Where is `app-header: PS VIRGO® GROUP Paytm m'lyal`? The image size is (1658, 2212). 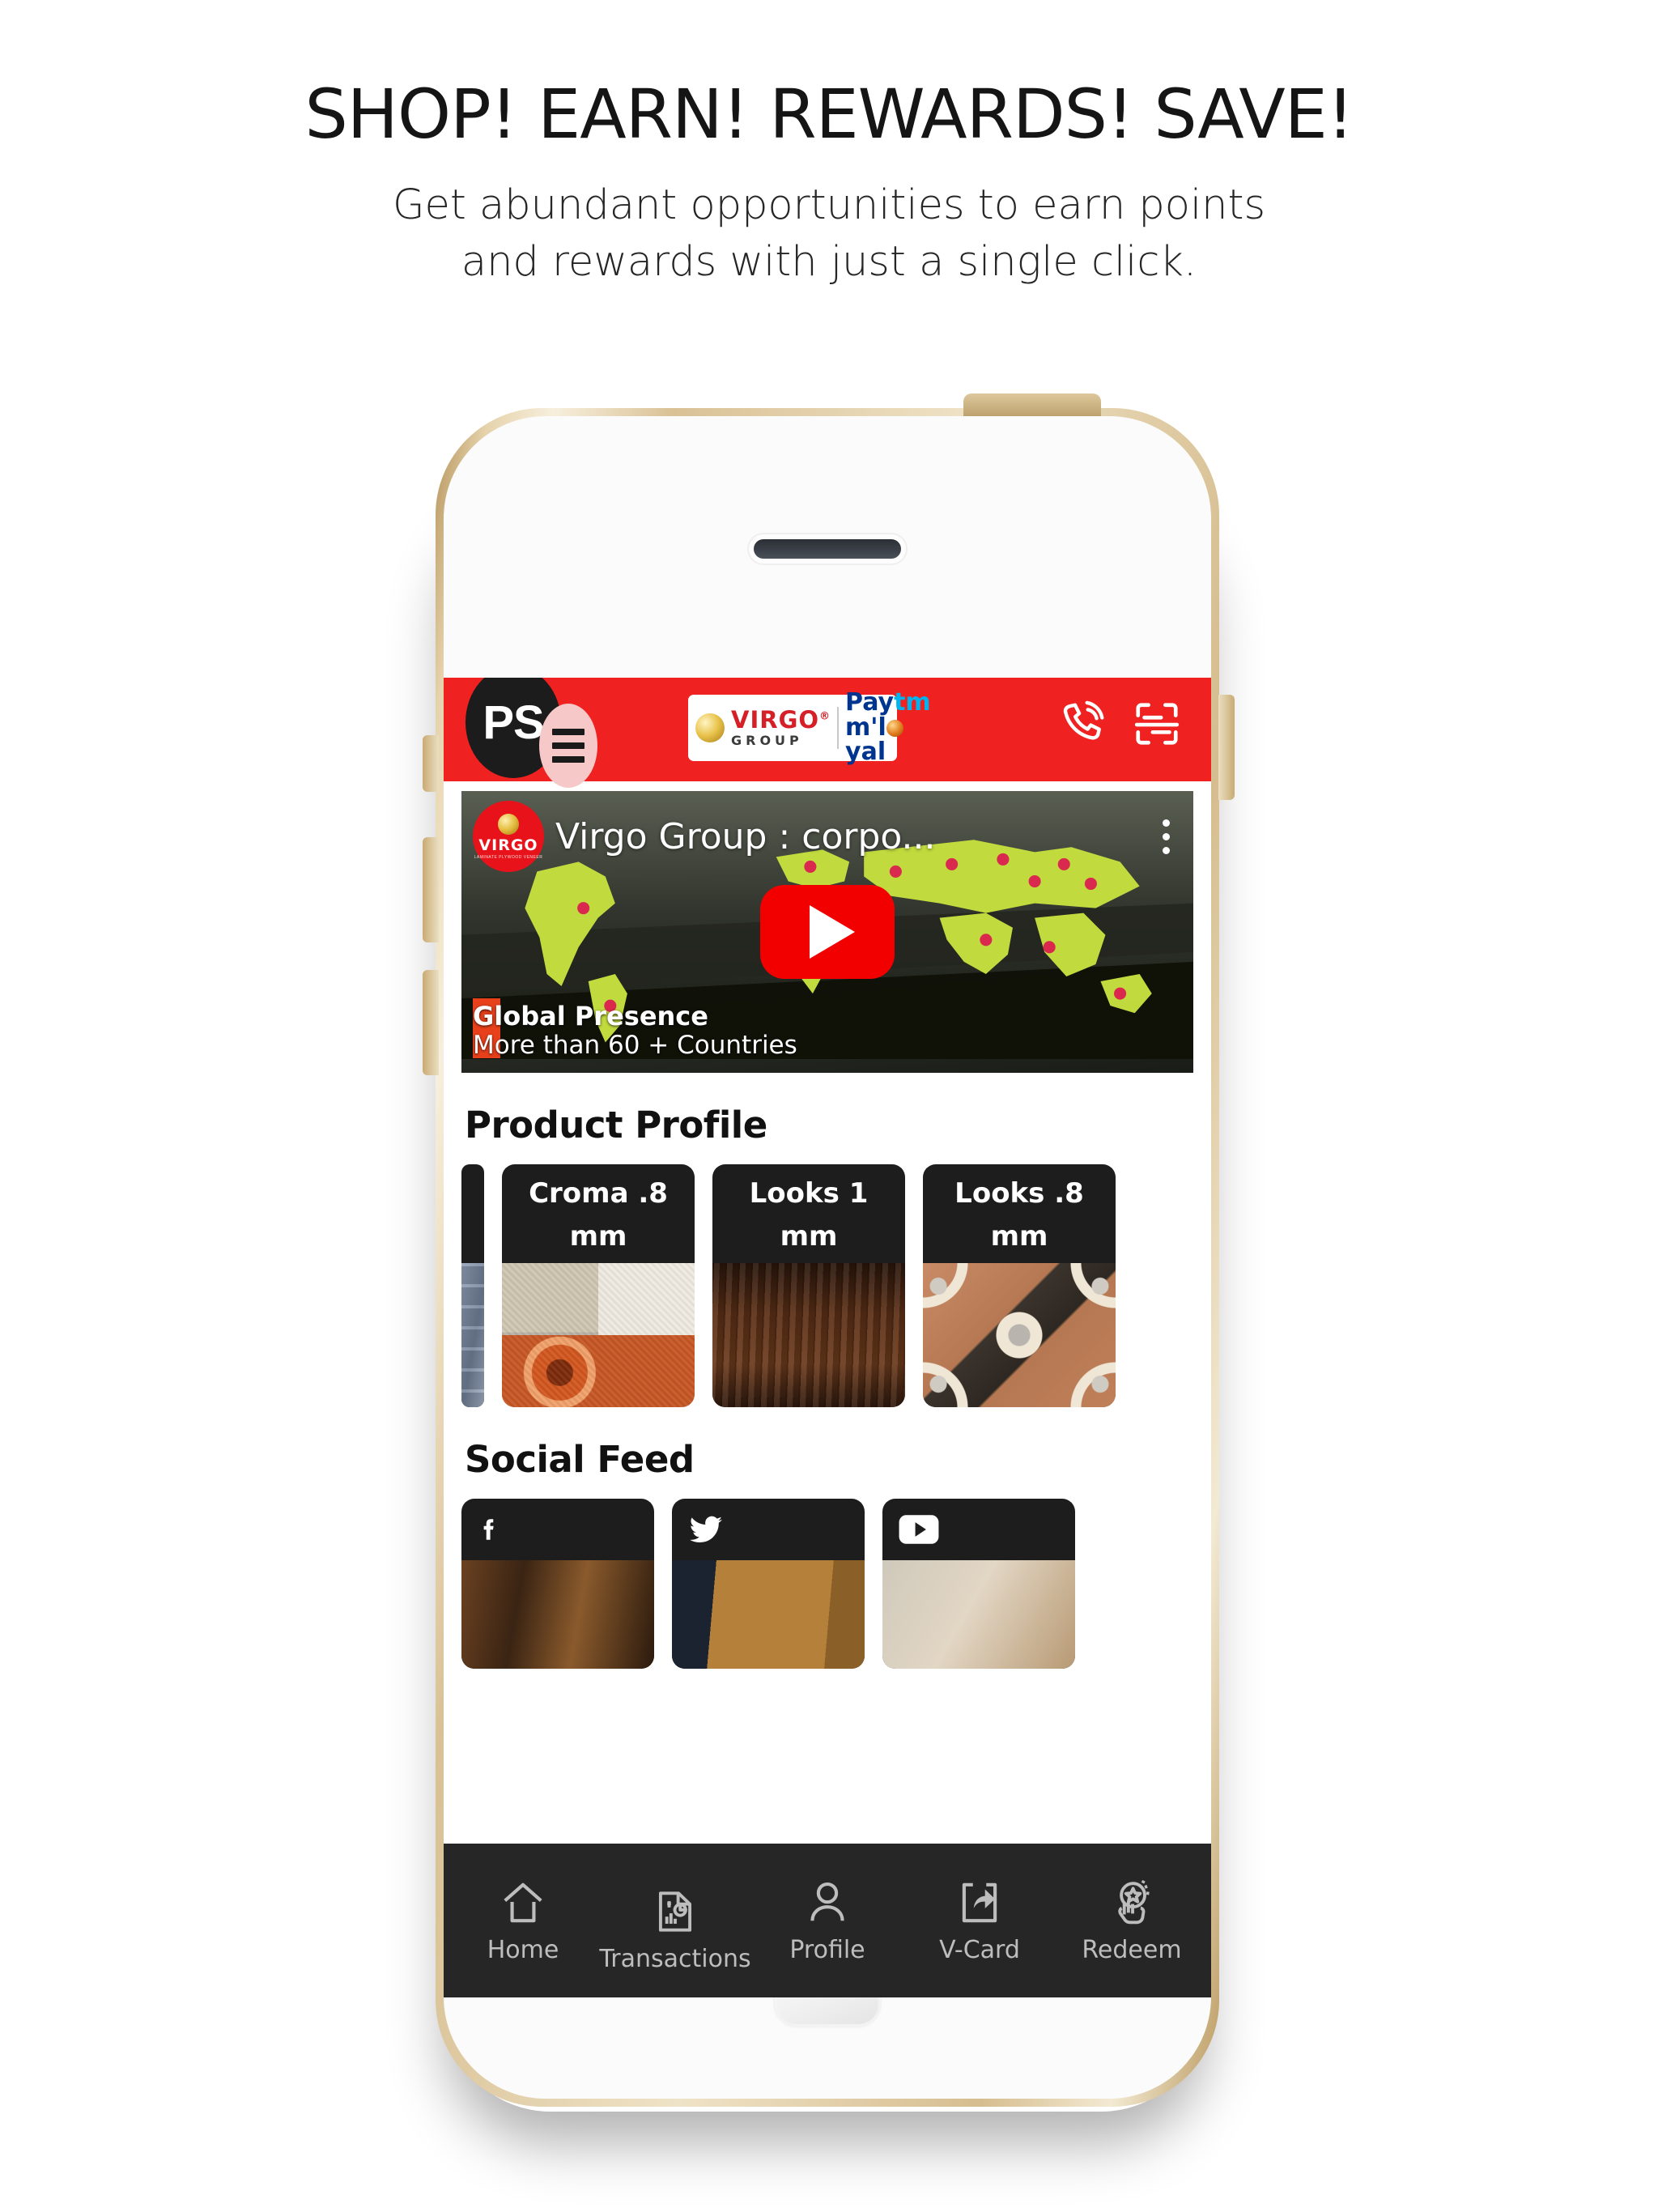
app-header: PS VIRGO® GROUP Paytm m'lyal is located at coordinates (827, 733).